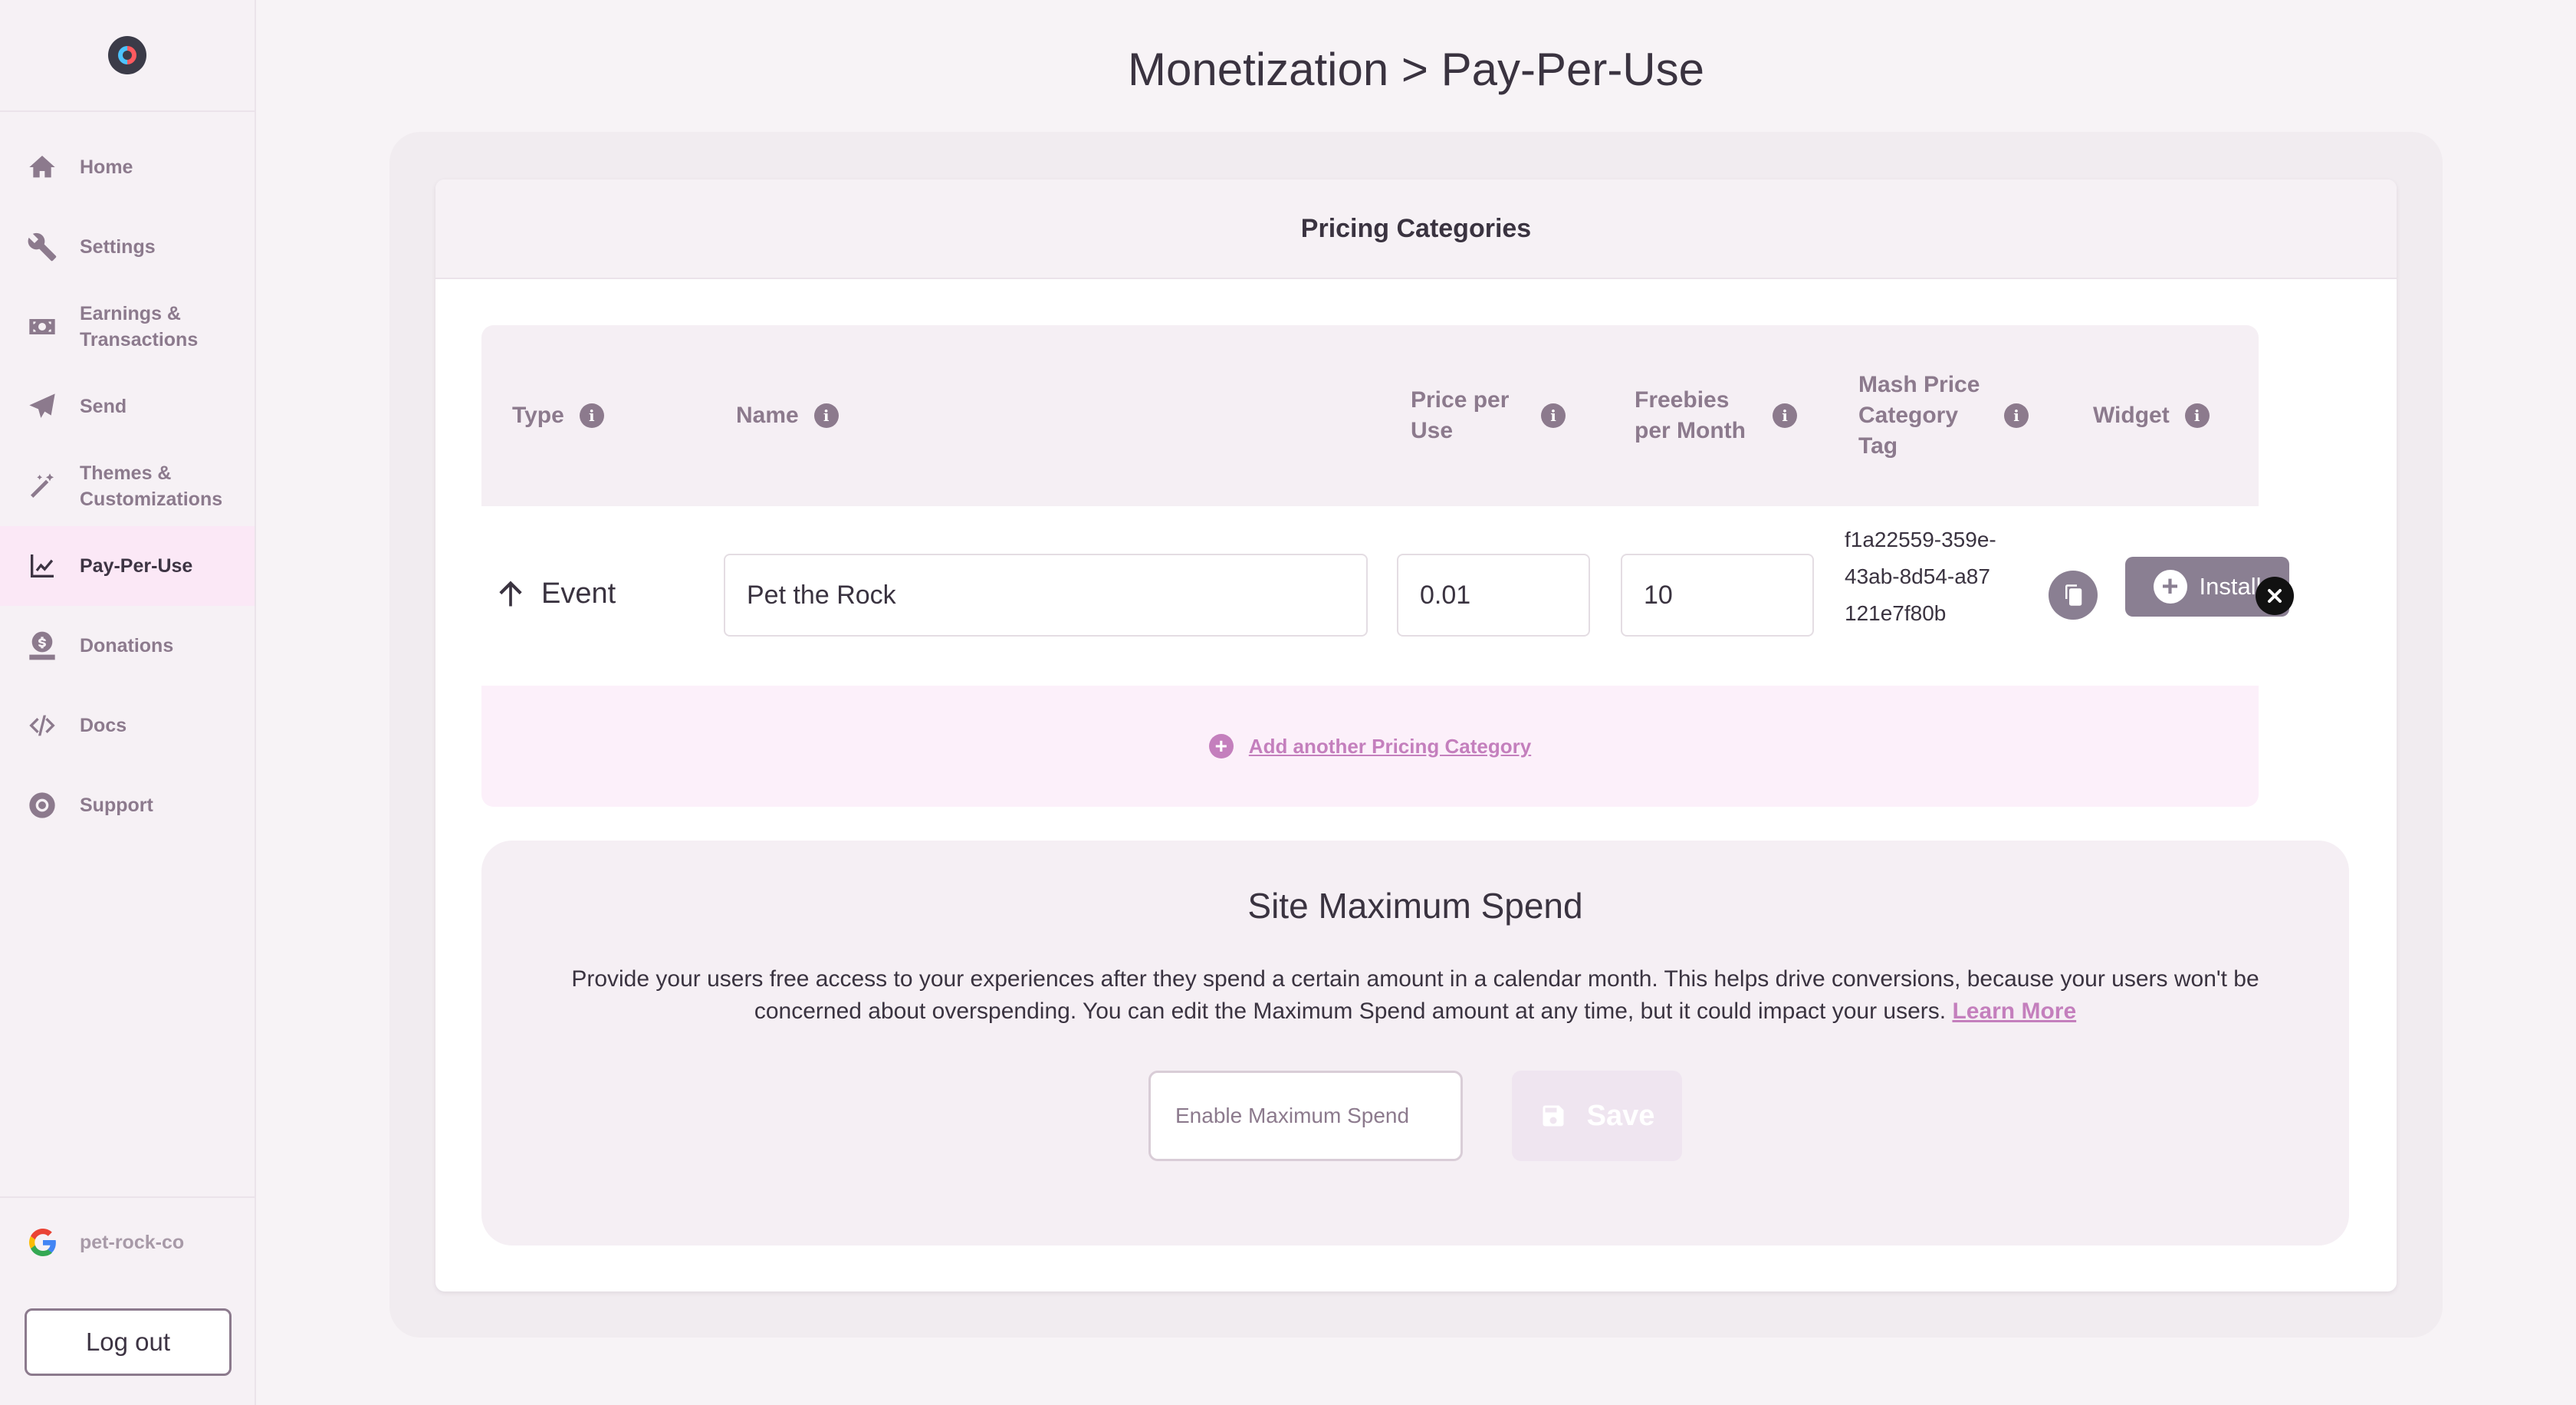 Image resolution: width=2576 pixels, height=1405 pixels. I want to click on sidebar-item-label: Settings, so click(118, 247).